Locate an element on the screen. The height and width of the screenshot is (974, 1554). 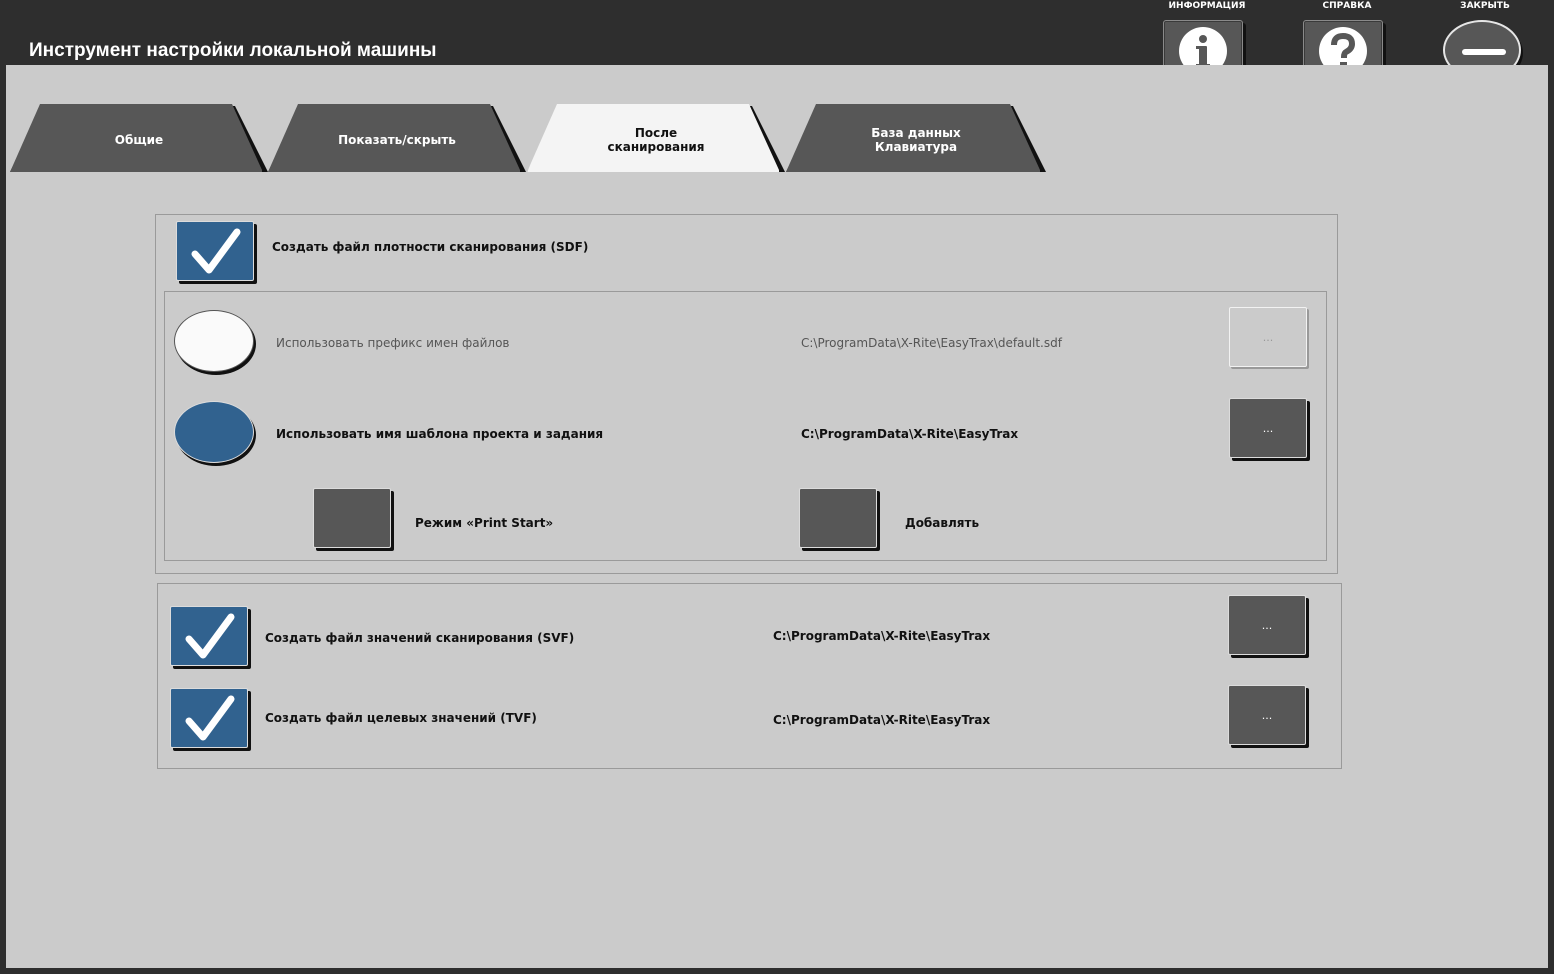
tab-after-scan: После сканирования is located at coordinates (656, 138).